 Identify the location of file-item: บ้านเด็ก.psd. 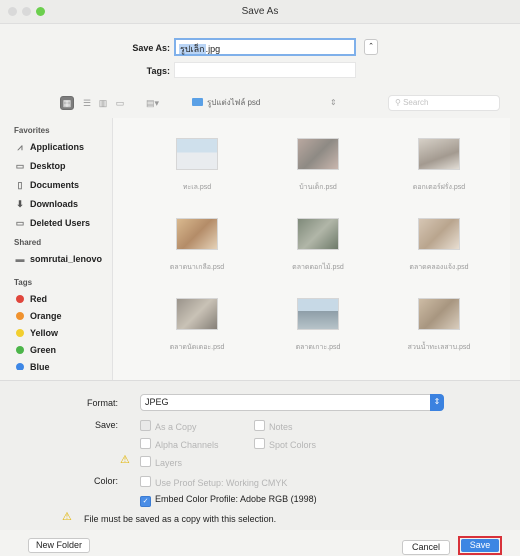
(318, 165).